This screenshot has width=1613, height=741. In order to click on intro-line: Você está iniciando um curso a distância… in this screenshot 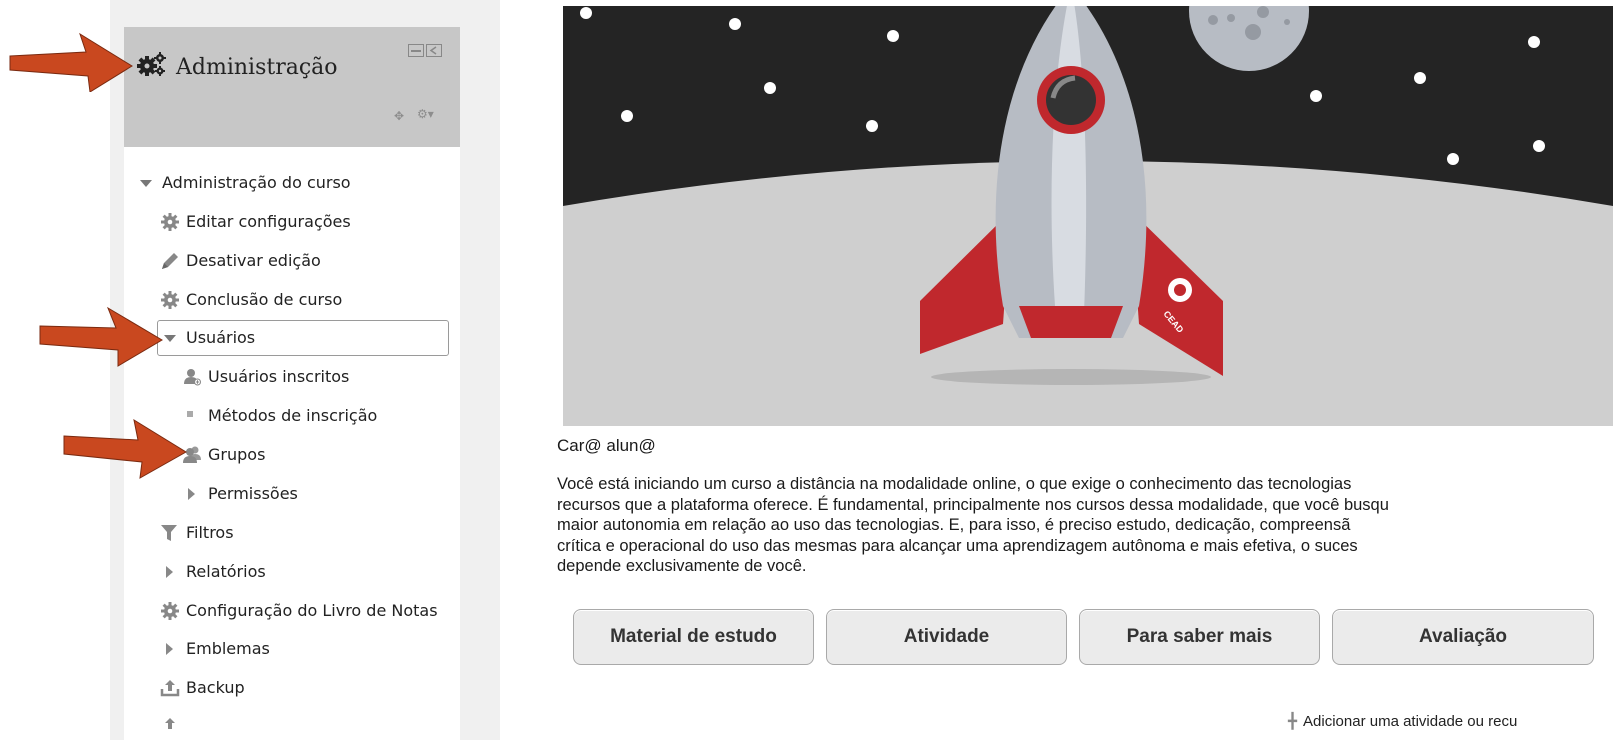, I will do `click(954, 484)`.